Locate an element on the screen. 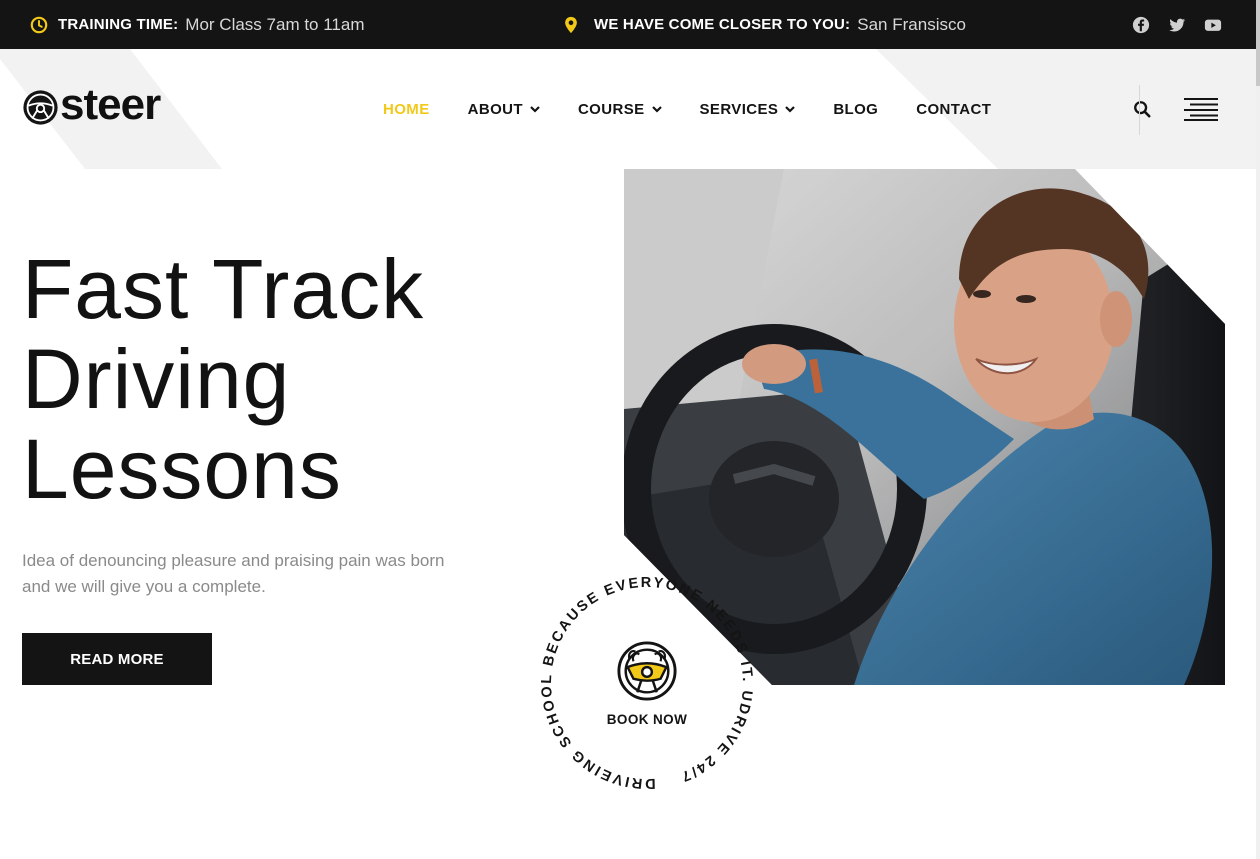  nav-blog: BLOG is located at coordinates (855, 109).